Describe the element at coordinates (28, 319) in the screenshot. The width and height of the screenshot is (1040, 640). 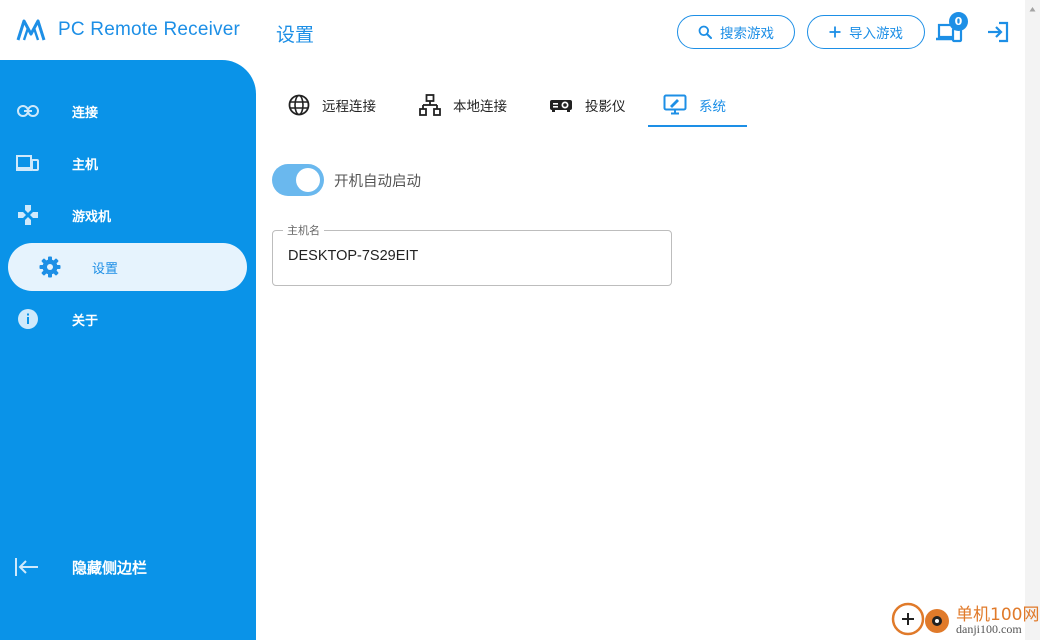
I see `info-icon` at that location.